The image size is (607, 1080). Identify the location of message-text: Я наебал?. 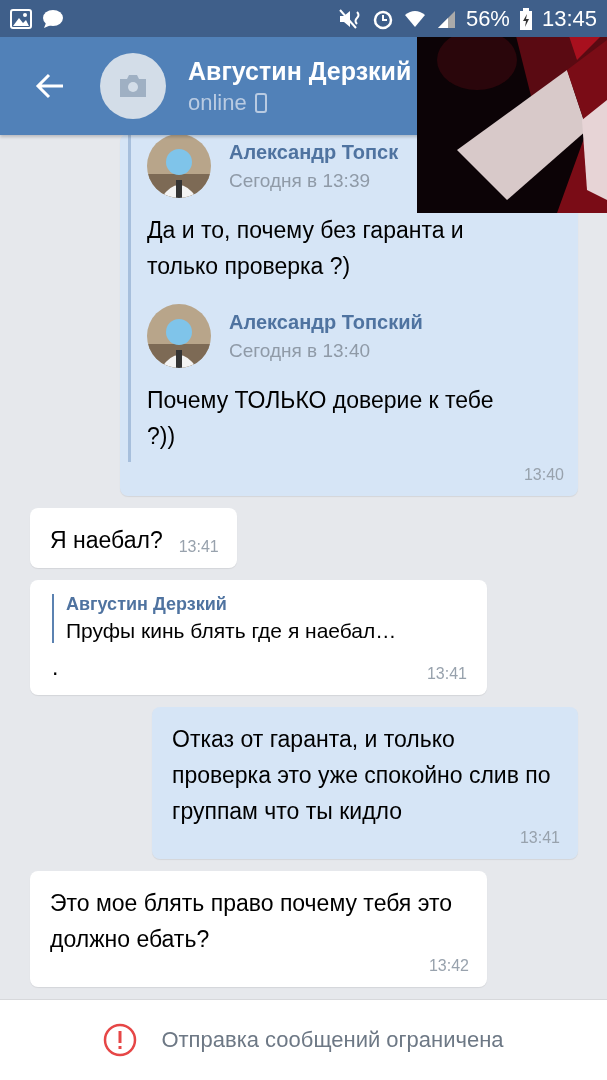
(106, 540).